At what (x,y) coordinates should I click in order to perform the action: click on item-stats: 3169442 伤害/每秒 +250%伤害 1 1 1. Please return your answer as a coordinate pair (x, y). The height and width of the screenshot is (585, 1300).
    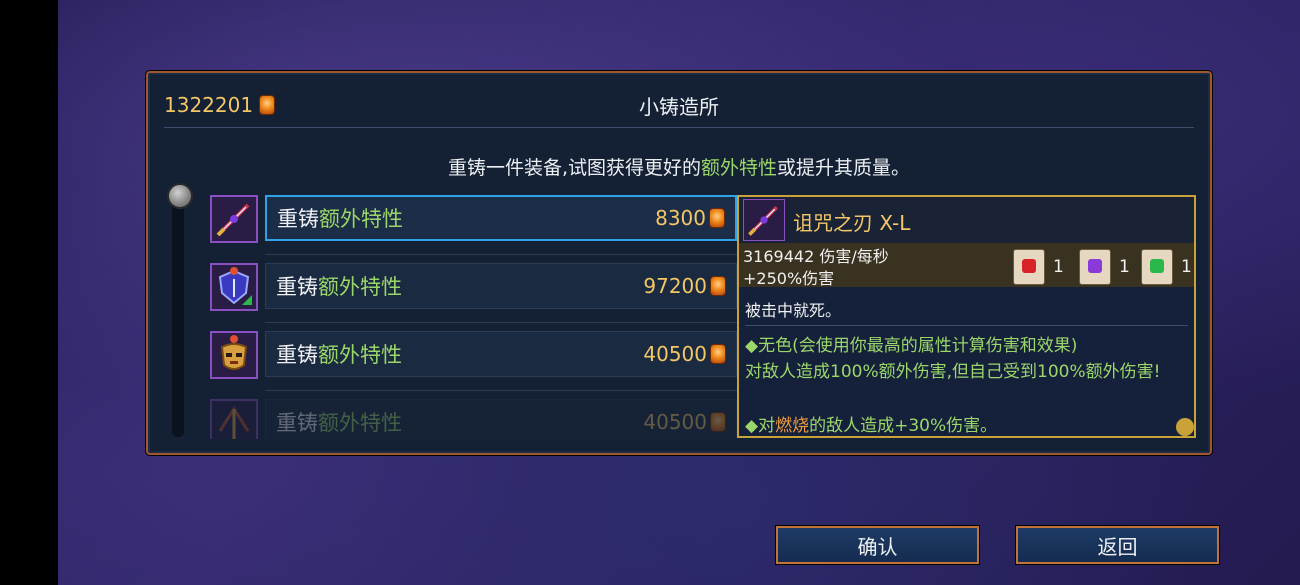
    Looking at the image, I should click on (966, 265).